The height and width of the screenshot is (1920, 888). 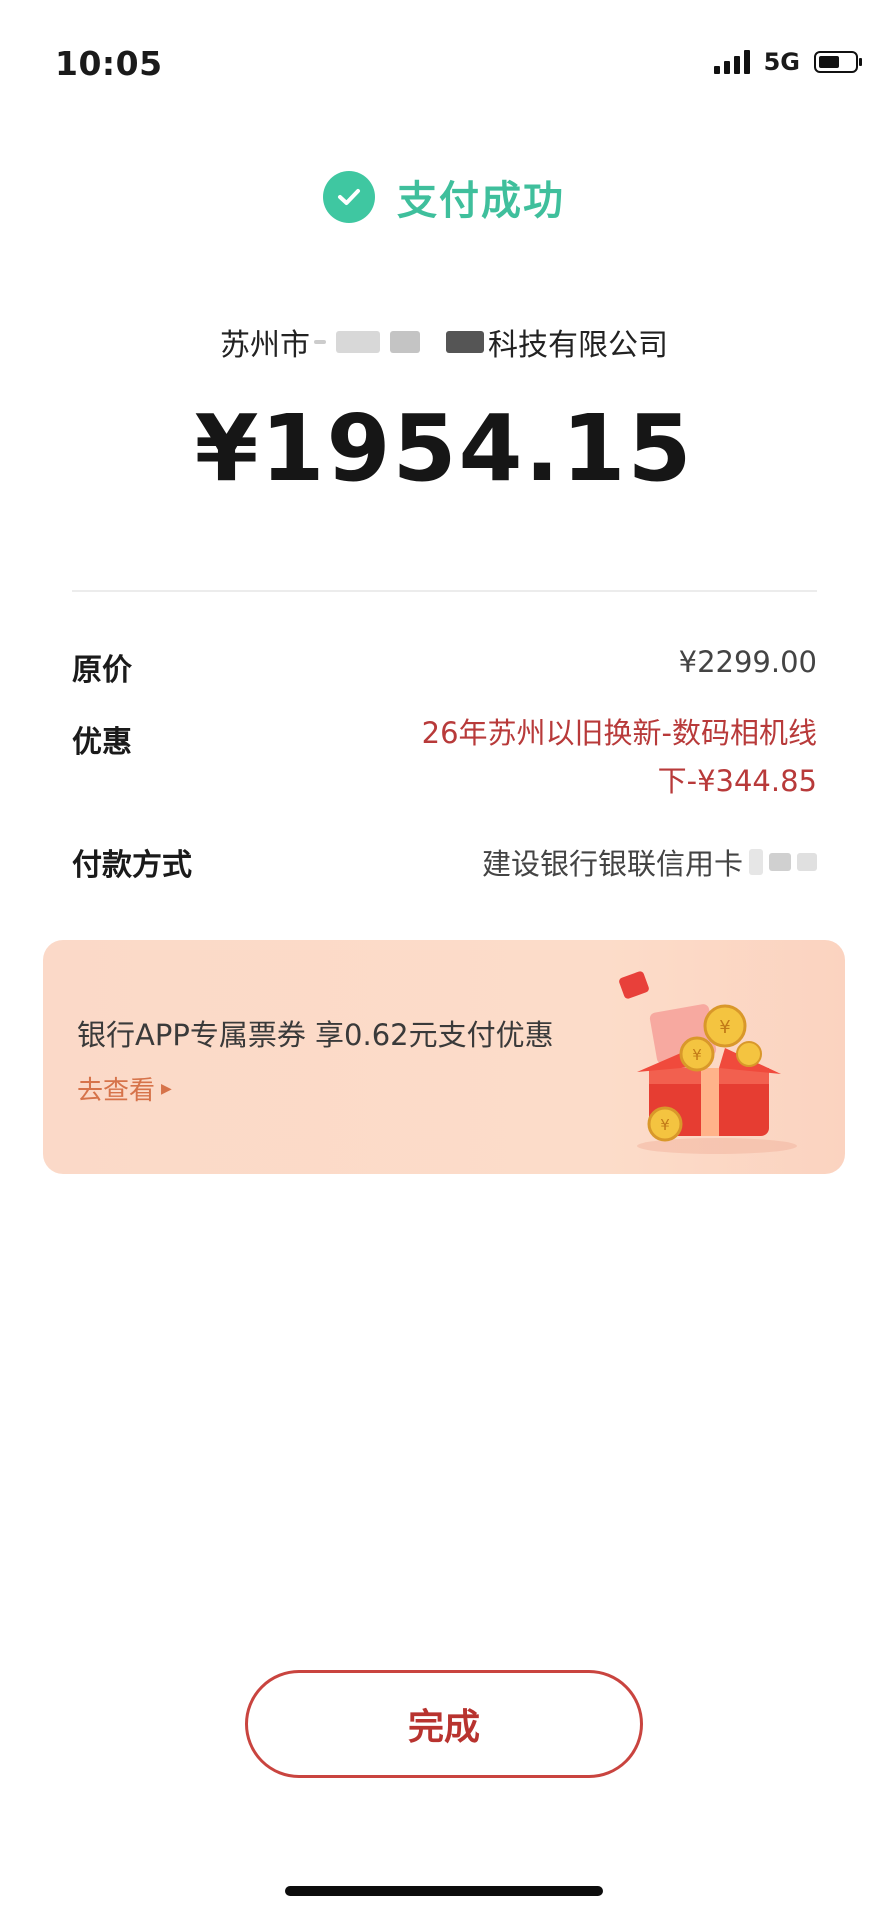 I want to click on gift-box-icon: ¥ ¥ ¥, so click(x=708, y=1062).